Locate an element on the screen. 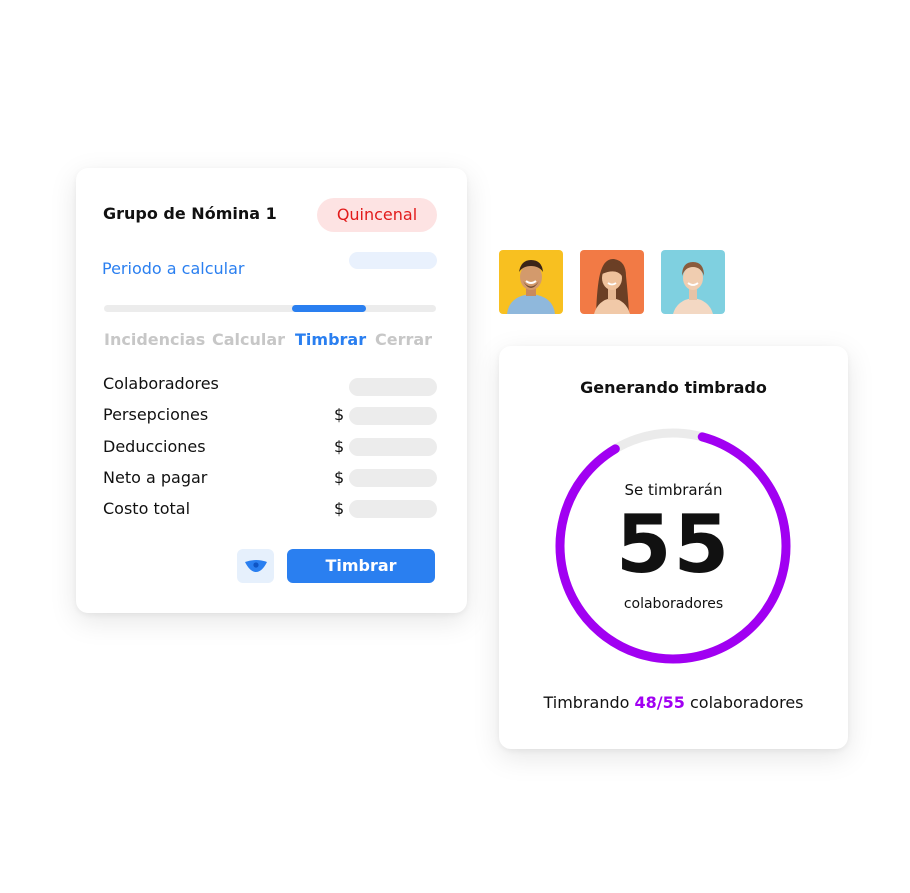  ring-caption-bottom: colaboradores is located at coordinates (673, 604).